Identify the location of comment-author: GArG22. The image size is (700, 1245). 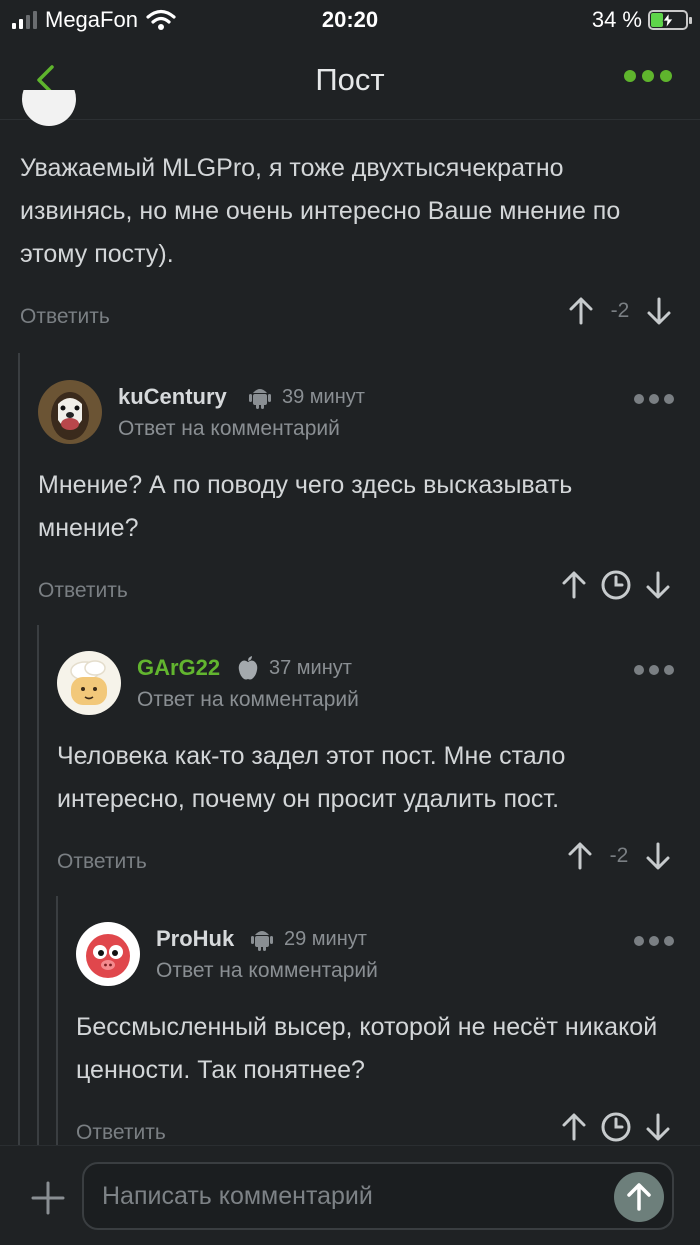
(178, 668).